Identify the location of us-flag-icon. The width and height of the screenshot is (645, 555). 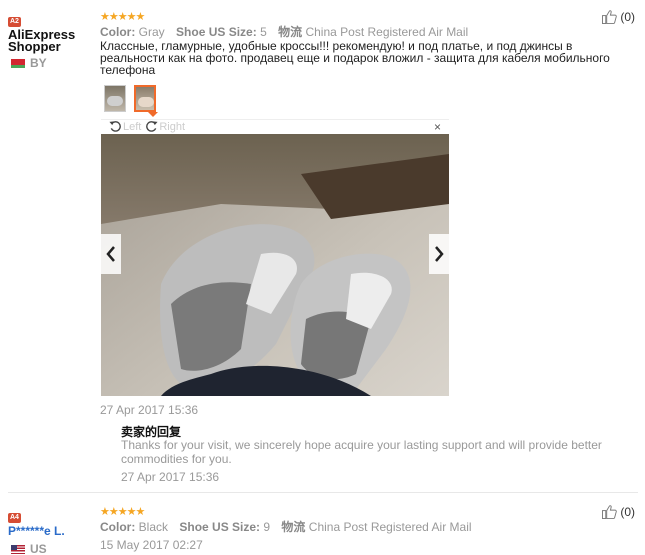
(18, 549).